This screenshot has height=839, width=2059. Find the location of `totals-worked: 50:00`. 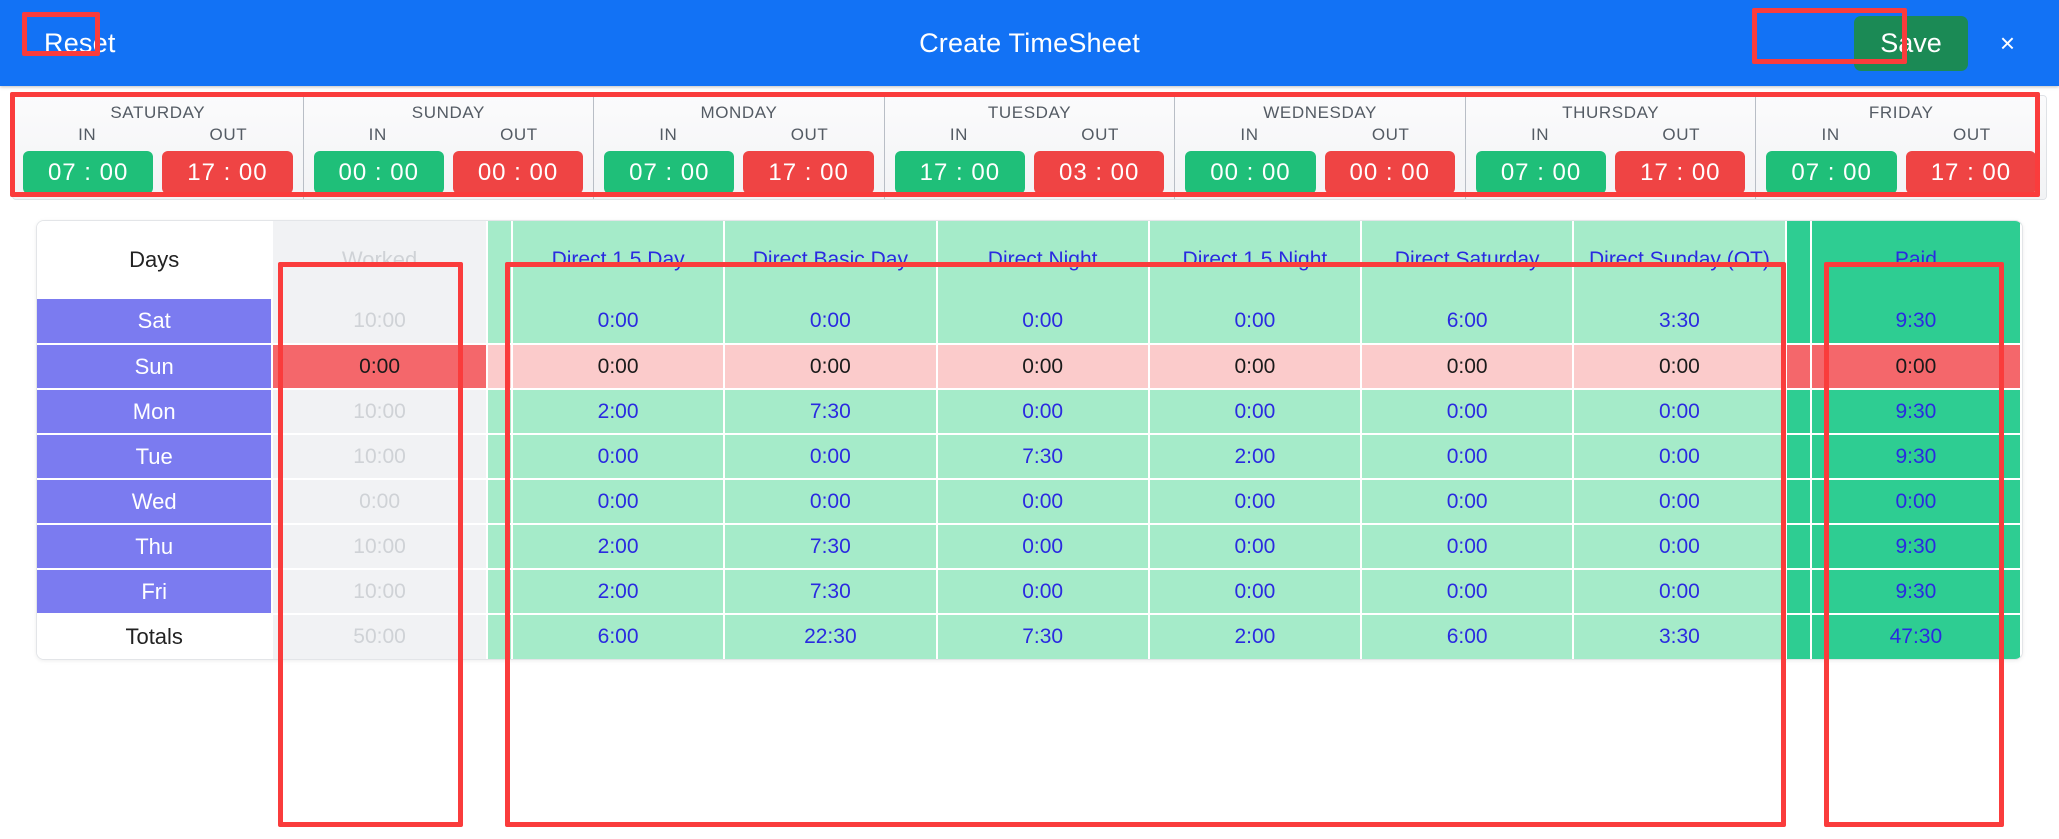

totals-worked: 50:00 is located at coordinates (380, 636).